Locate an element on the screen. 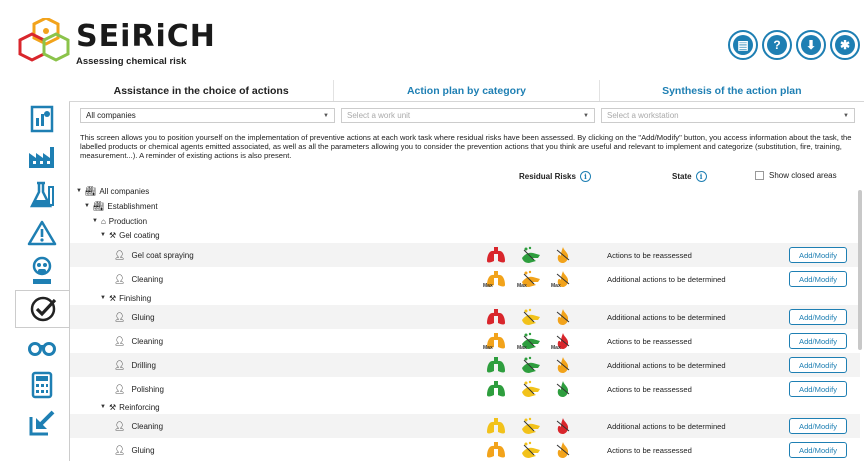 The width and height of the screenshot is (864, 461). sidebar-item-establishment is located at coordinates (42, 157).